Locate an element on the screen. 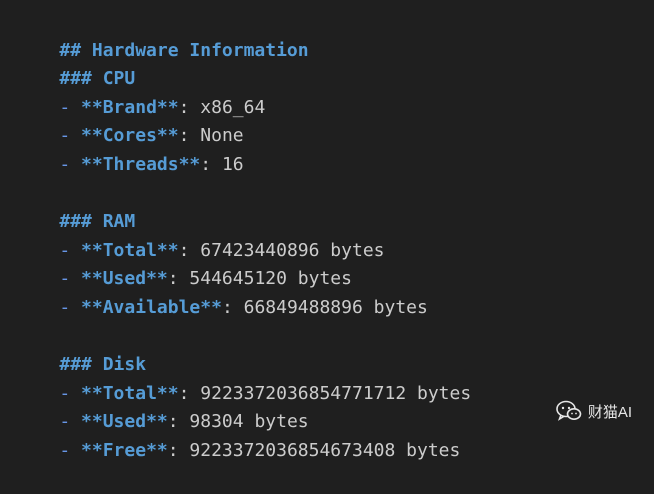  heading-hardware-information: ## Hardware Information is located at coordinates (335, 34).